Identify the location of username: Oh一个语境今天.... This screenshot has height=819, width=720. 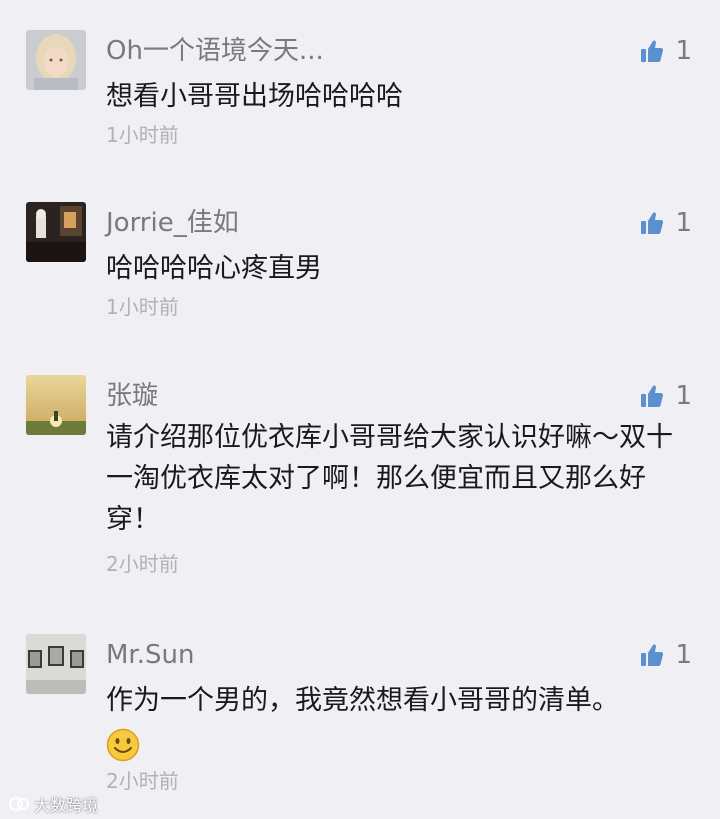
(215, 51).